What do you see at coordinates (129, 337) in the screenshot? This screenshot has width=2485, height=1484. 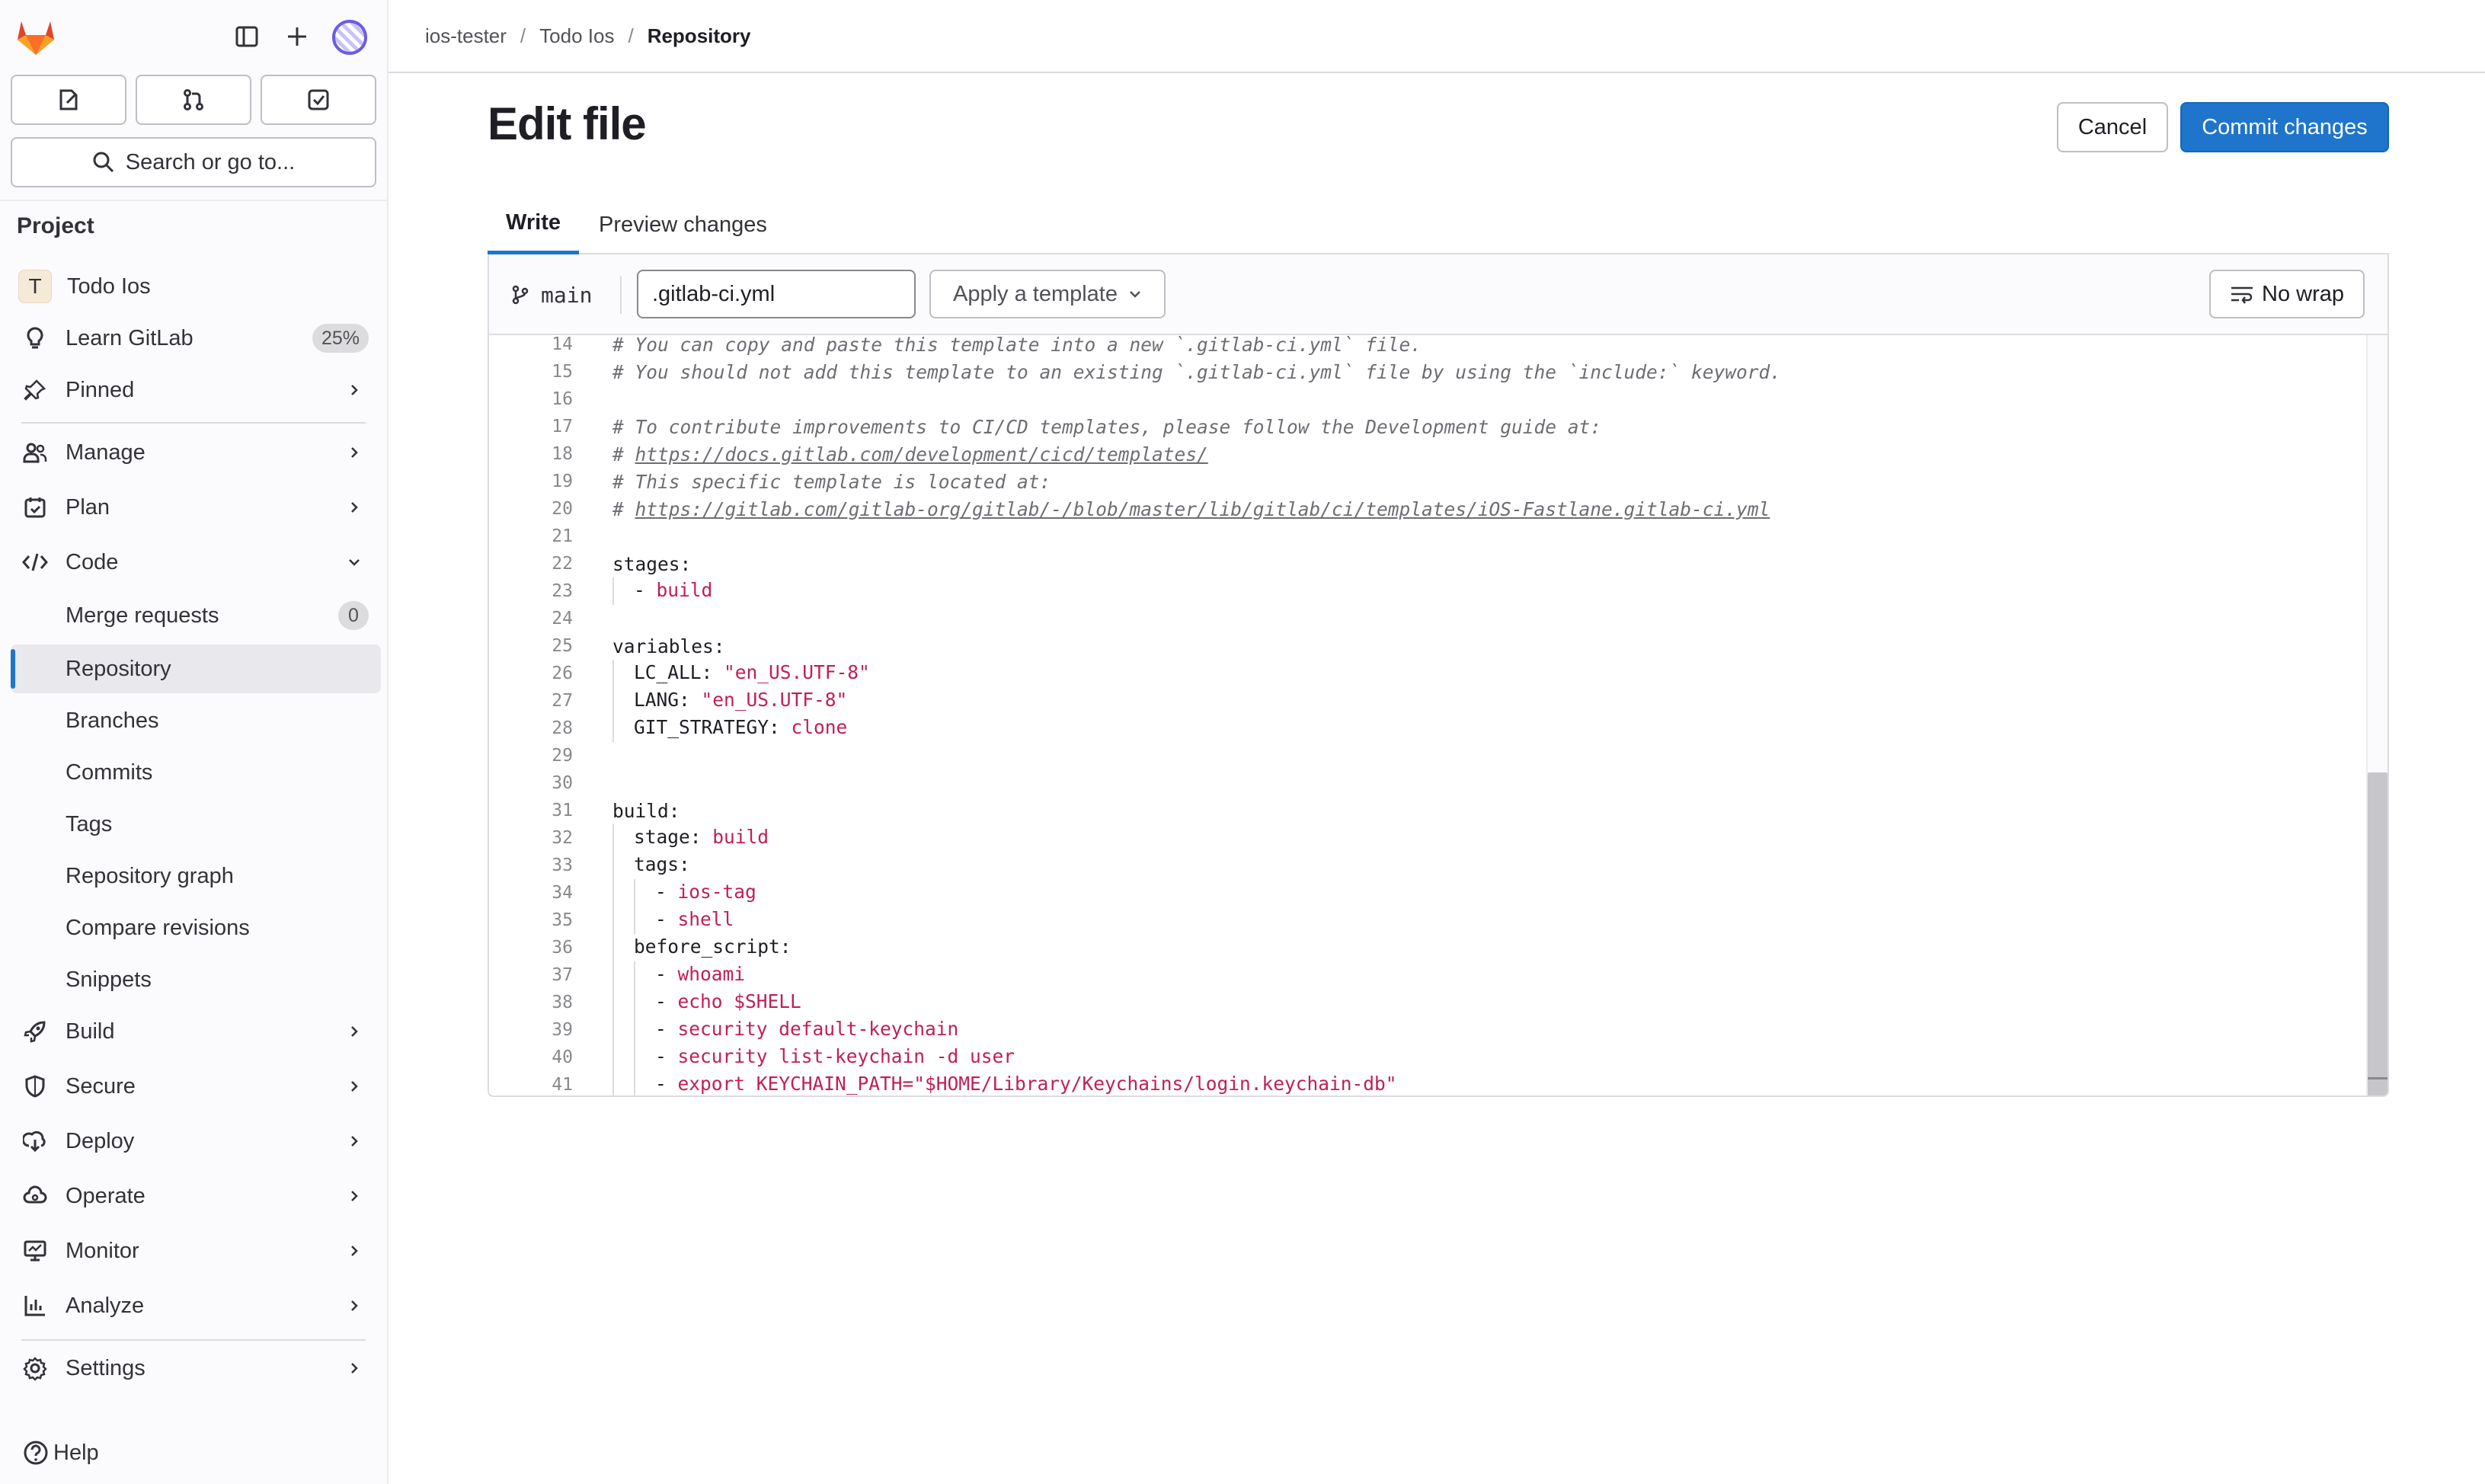 I see `sidebar-item-label: Learn GitLab` at bounding box center [129, 337].